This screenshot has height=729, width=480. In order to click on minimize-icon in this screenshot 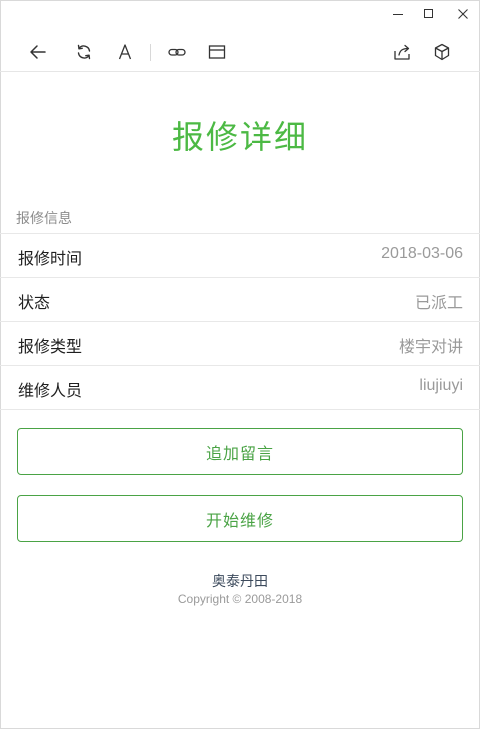, I will do `click(398, 14)`.